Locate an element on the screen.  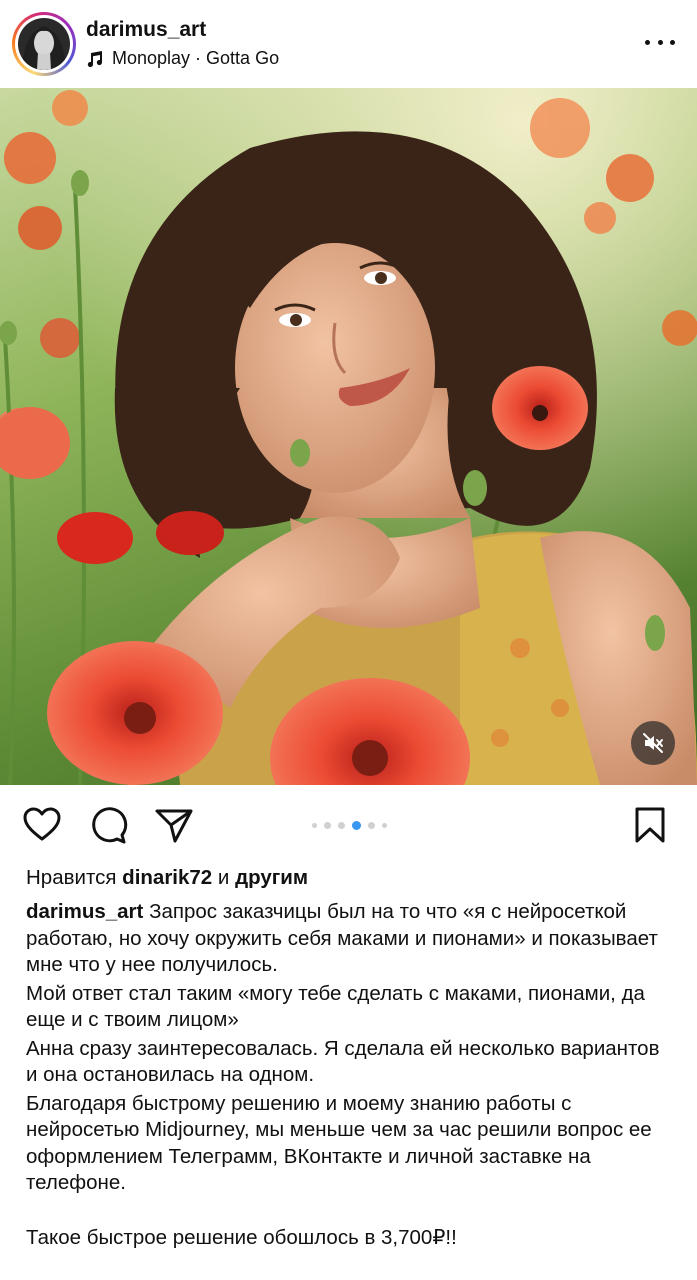
post-username: darimus_art is located at coordinates (146, 30).